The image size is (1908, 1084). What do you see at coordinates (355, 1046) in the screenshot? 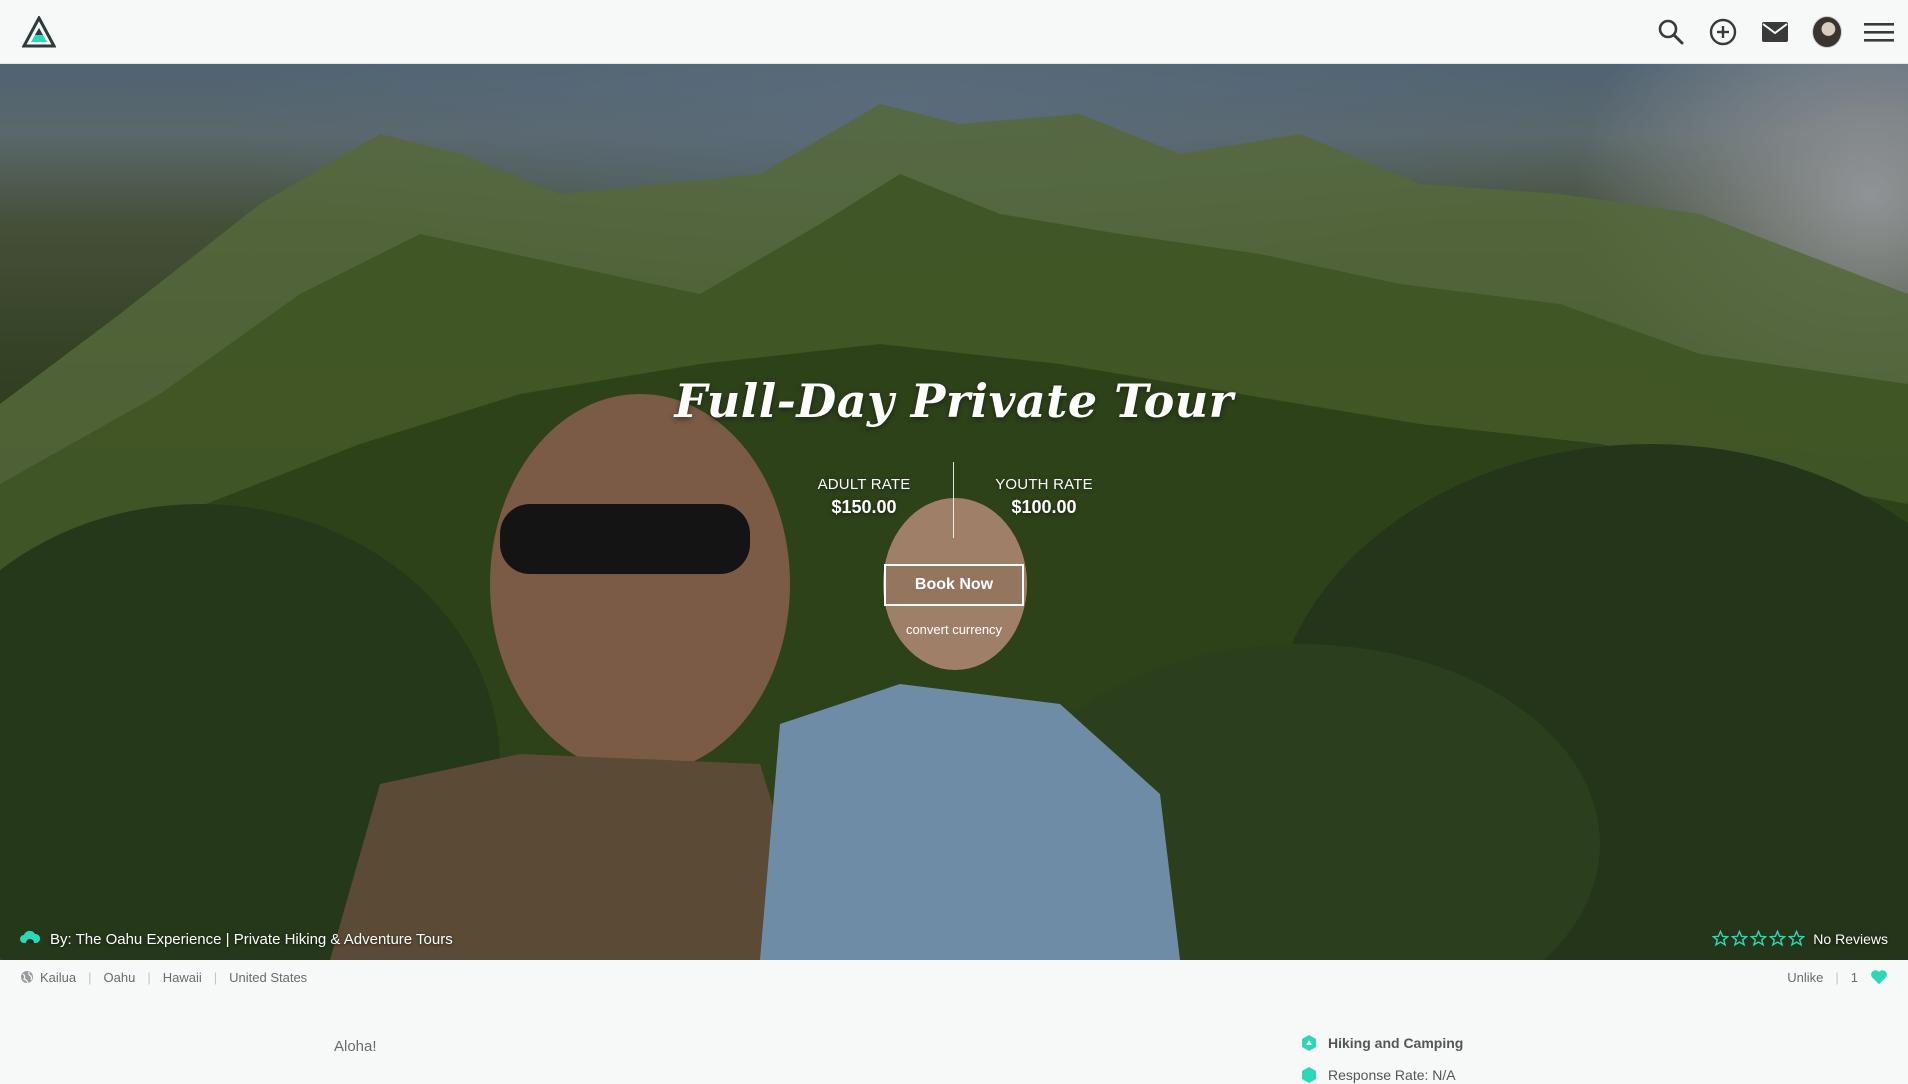
I see `description-greeting: Aloha!` at bounding box center [355, 1046].